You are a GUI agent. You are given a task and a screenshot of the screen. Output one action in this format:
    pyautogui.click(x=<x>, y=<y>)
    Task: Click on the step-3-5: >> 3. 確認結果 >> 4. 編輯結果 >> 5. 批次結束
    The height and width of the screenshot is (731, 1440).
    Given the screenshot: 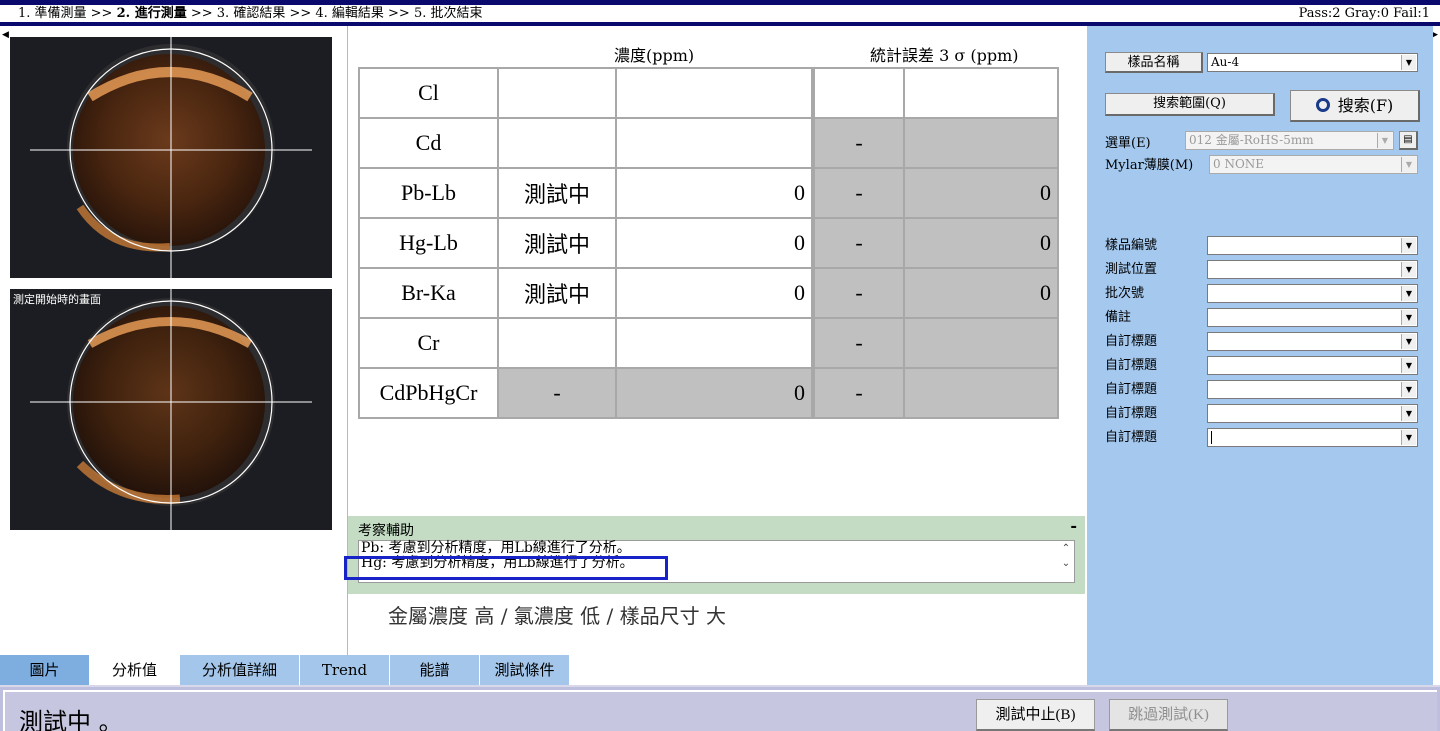 What is the action you would take?
    pyautogui.click(x=336, y=13)
    